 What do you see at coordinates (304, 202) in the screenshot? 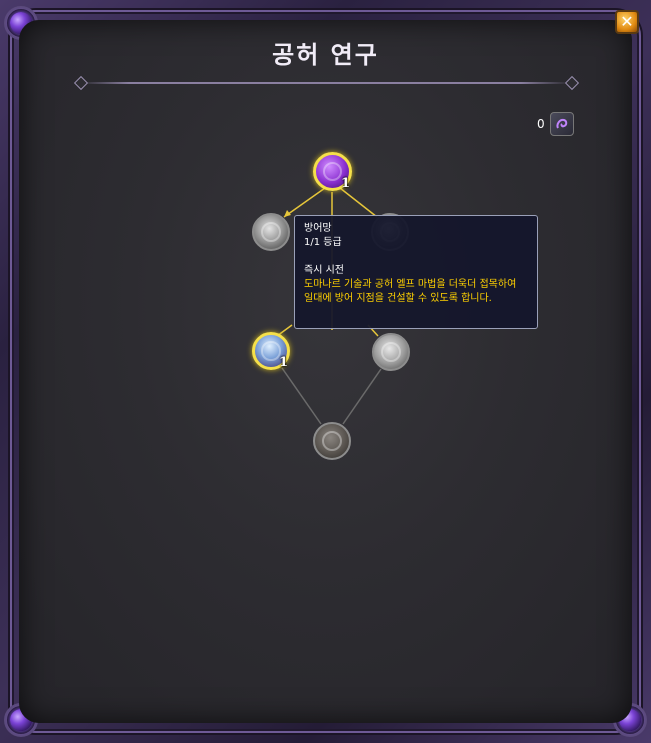
I see `link-top-to-left` at bounding box center [304, 202].